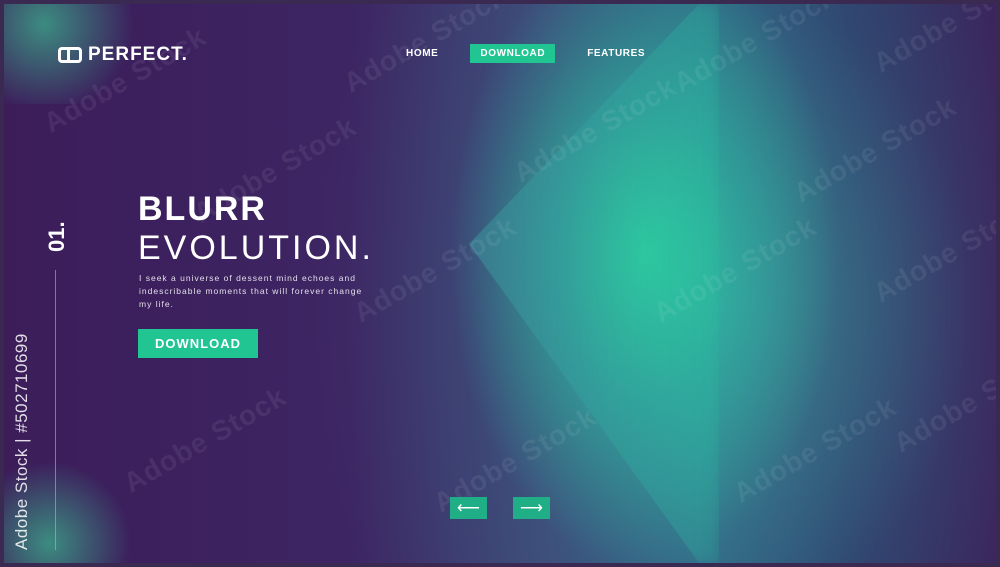  What do you see at coordinates (70, 55) in the screenshot?
I see `logo-icon` at bounding box center [70, 55].